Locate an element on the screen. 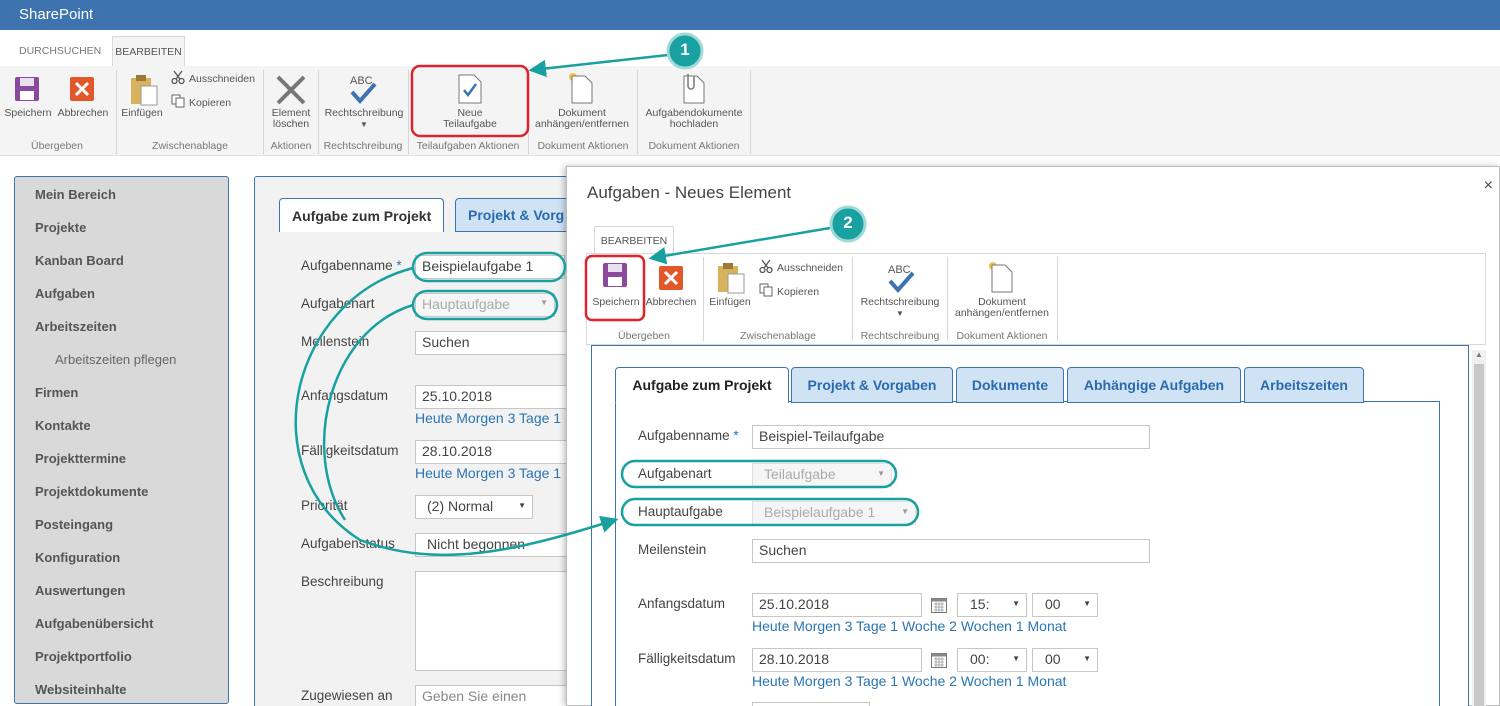 Image resolution: width=1500 pixels, height=706 pixels. nav-item-tasks: Aufgaben is located at coordinates (65, 293).